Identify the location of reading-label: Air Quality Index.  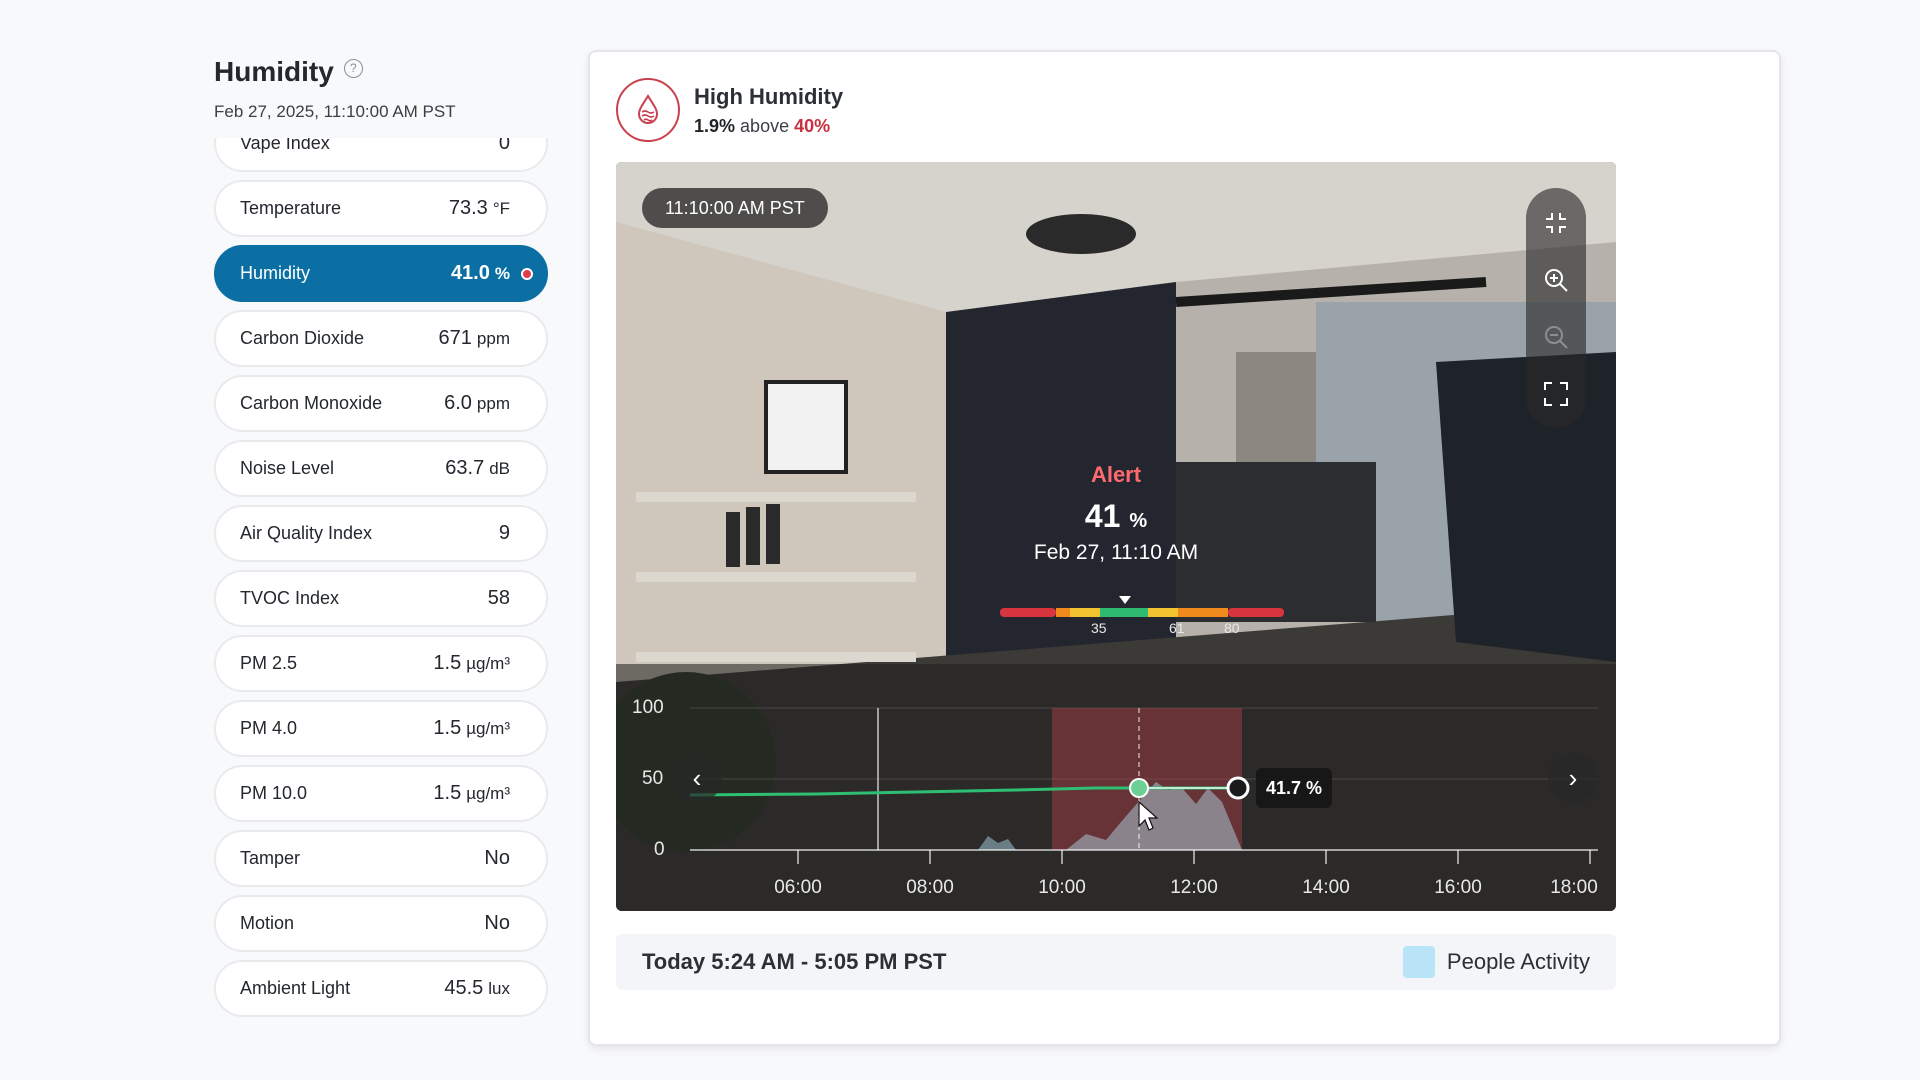
(306, 533).